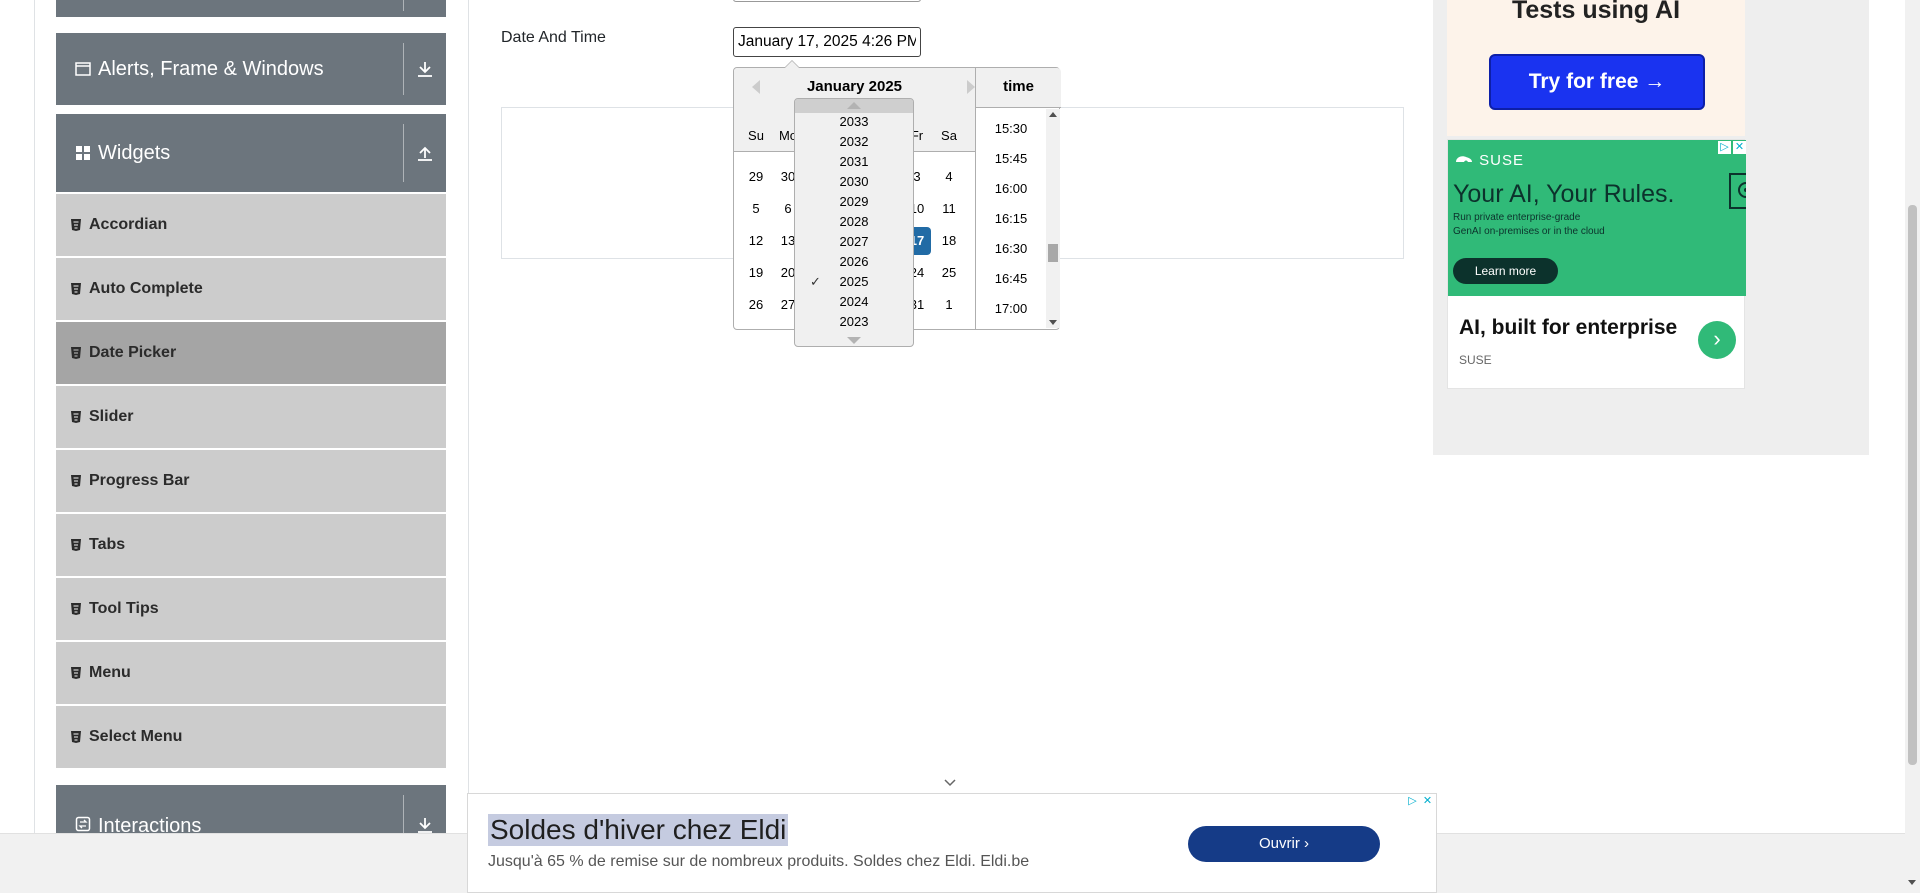 This screenshot has width=1920, height=893. What do you see at coordinates (1505, 271) in the screenshot?
I see `learn-more-button: Learn more` at bounding box center [1505, 271].